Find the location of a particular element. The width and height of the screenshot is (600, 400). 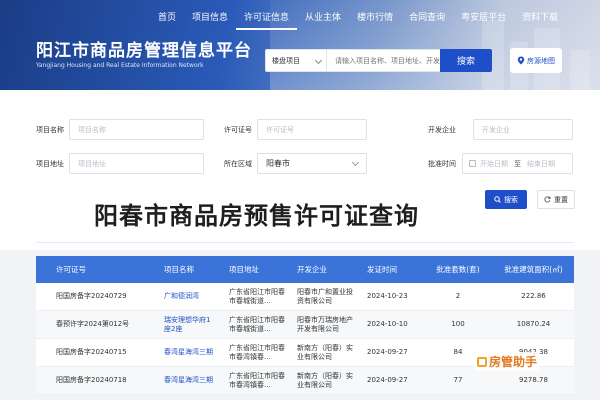

date-range-input: 开始日期 至 结束日期 is located at coordinates (517, 163).